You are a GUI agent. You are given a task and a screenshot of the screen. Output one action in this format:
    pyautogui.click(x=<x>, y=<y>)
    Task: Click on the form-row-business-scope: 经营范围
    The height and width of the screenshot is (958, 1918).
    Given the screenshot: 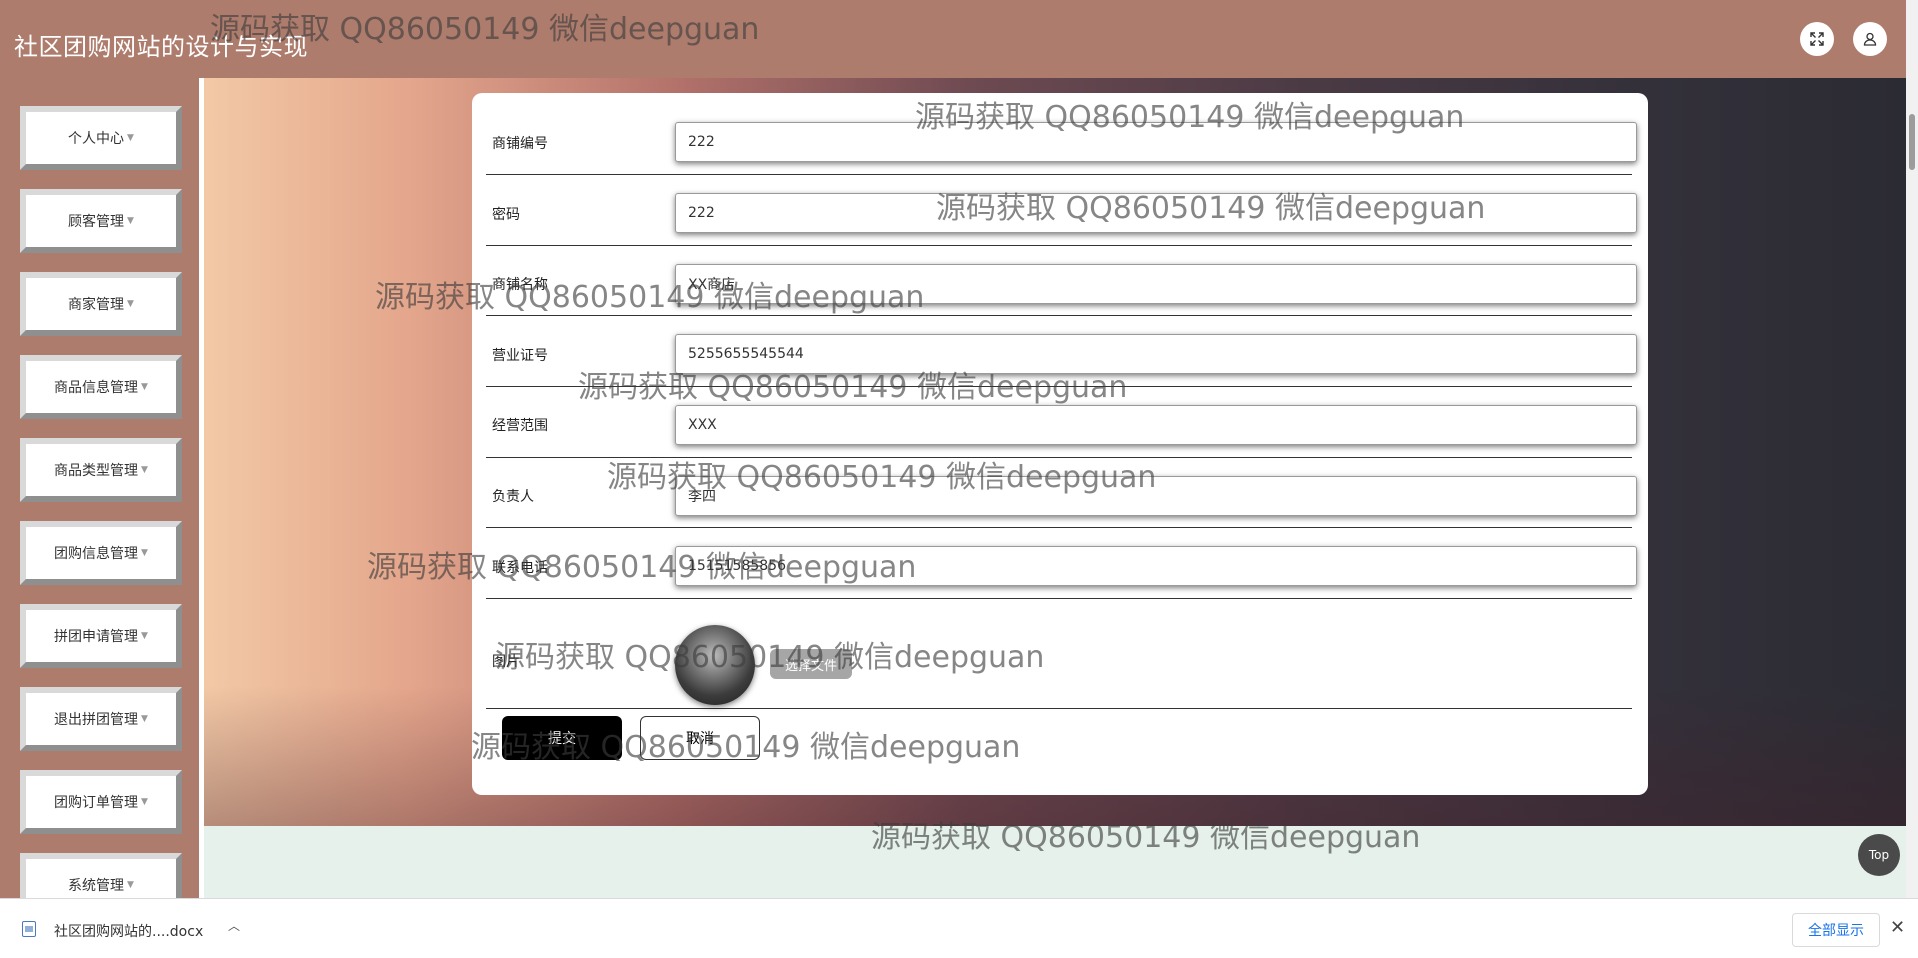 What is the action you would take?
    pyautogui.click(x=1061, y=422)
    